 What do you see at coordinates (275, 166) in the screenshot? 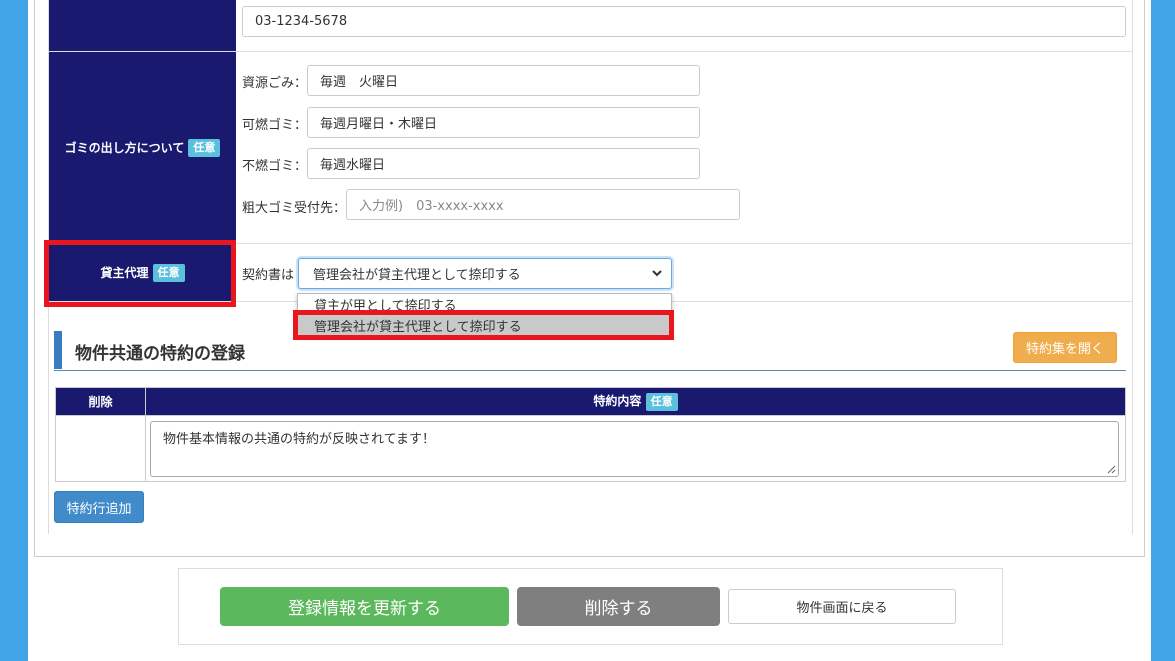
I see `nonburnable-label: 不燃ゴミ：` at bounding box center [275, 166].